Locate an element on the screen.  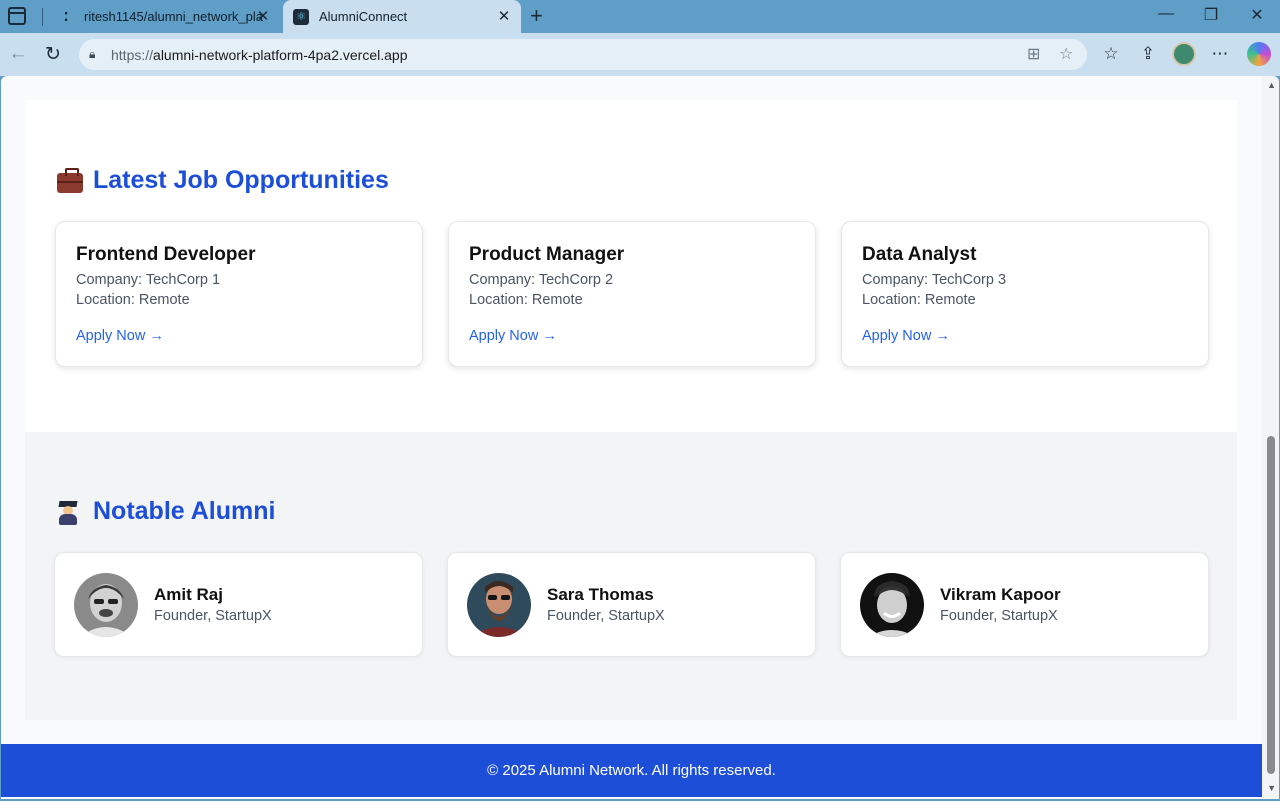
briefcase-icon is located at coordinates (70, 180).